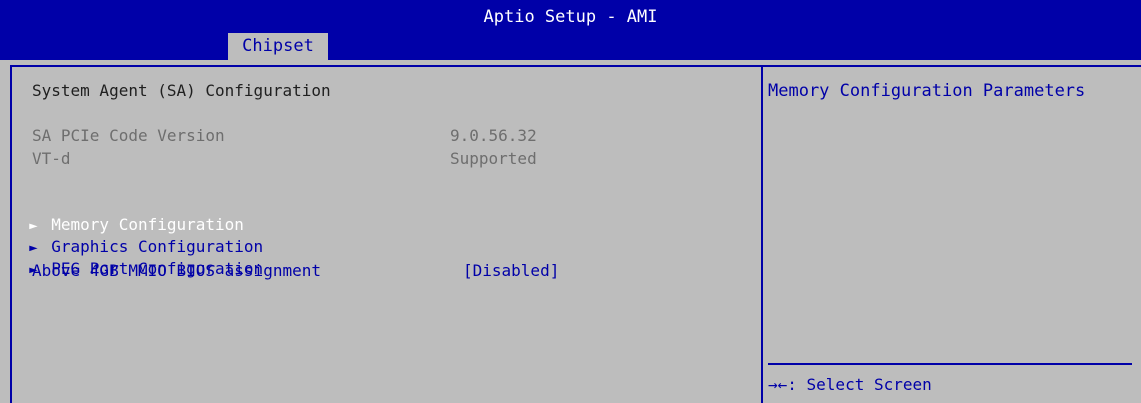 The height and width of the screenshot is (403, 1141). I want to click on info-value-pcie-version: 9.0.56.32, so click(493, 135).